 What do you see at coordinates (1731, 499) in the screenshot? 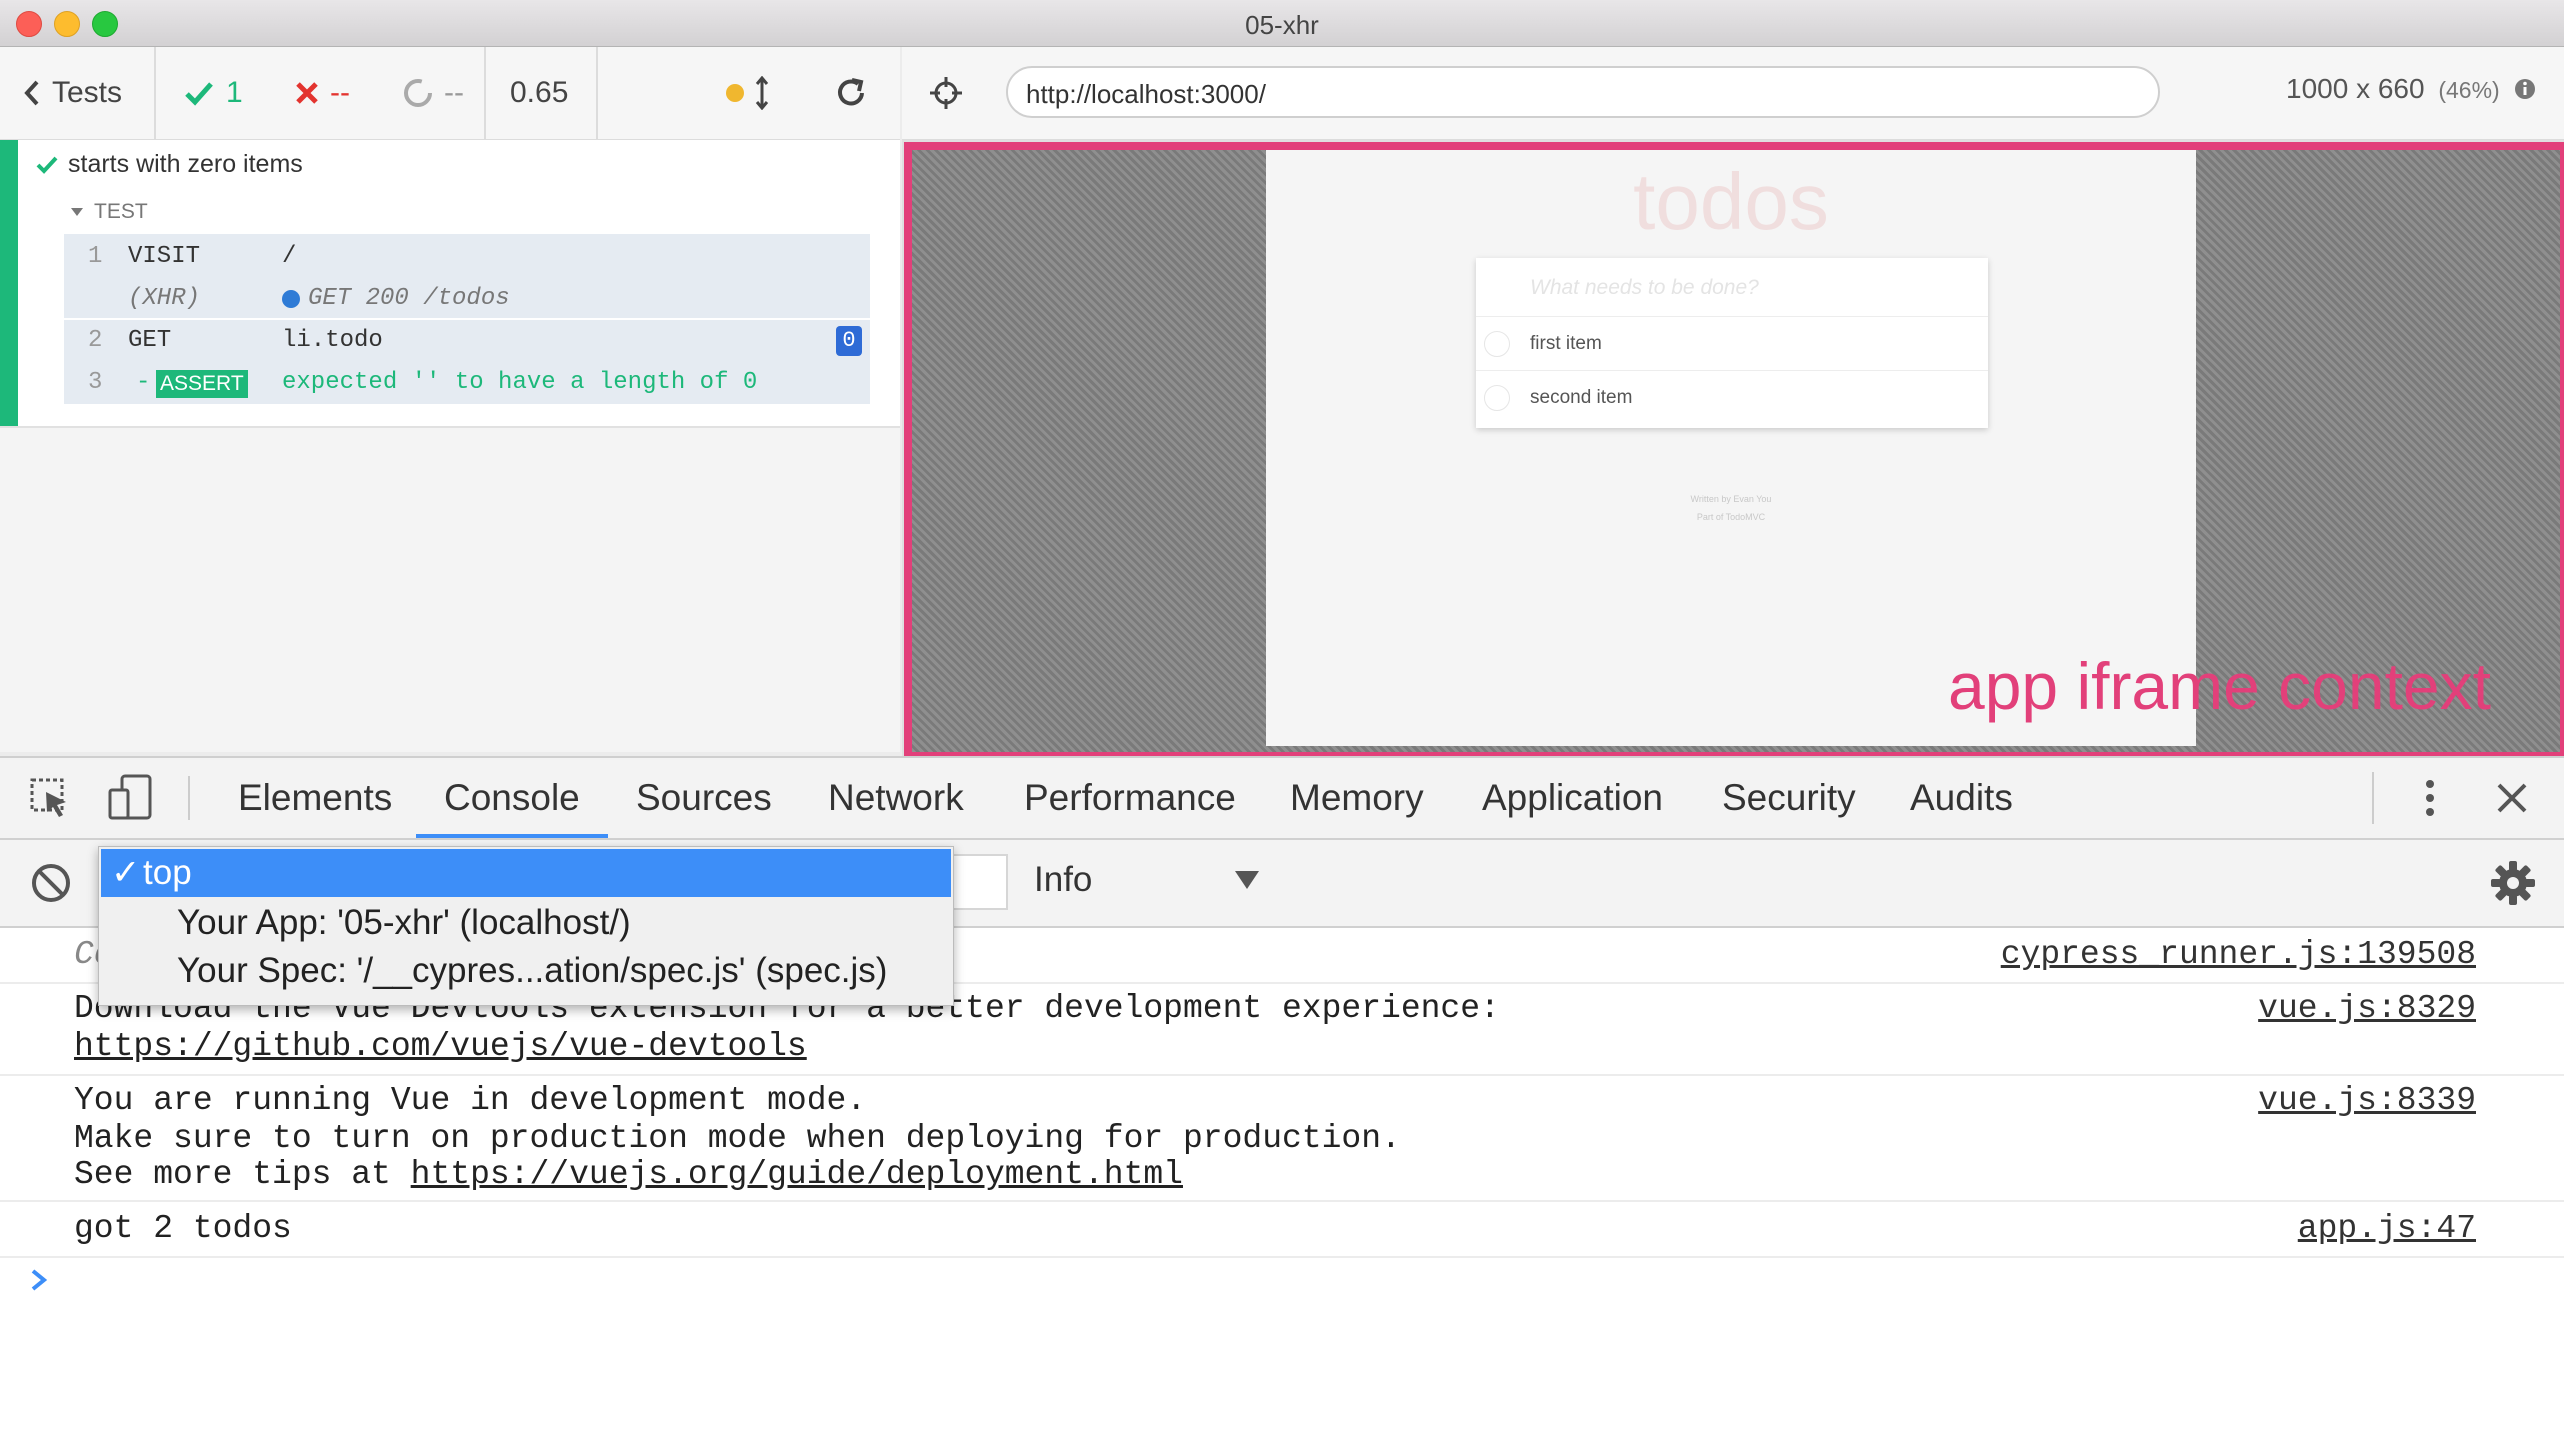
I see `footer-line: Written by Evan You` at bounding box center [1731, 499].